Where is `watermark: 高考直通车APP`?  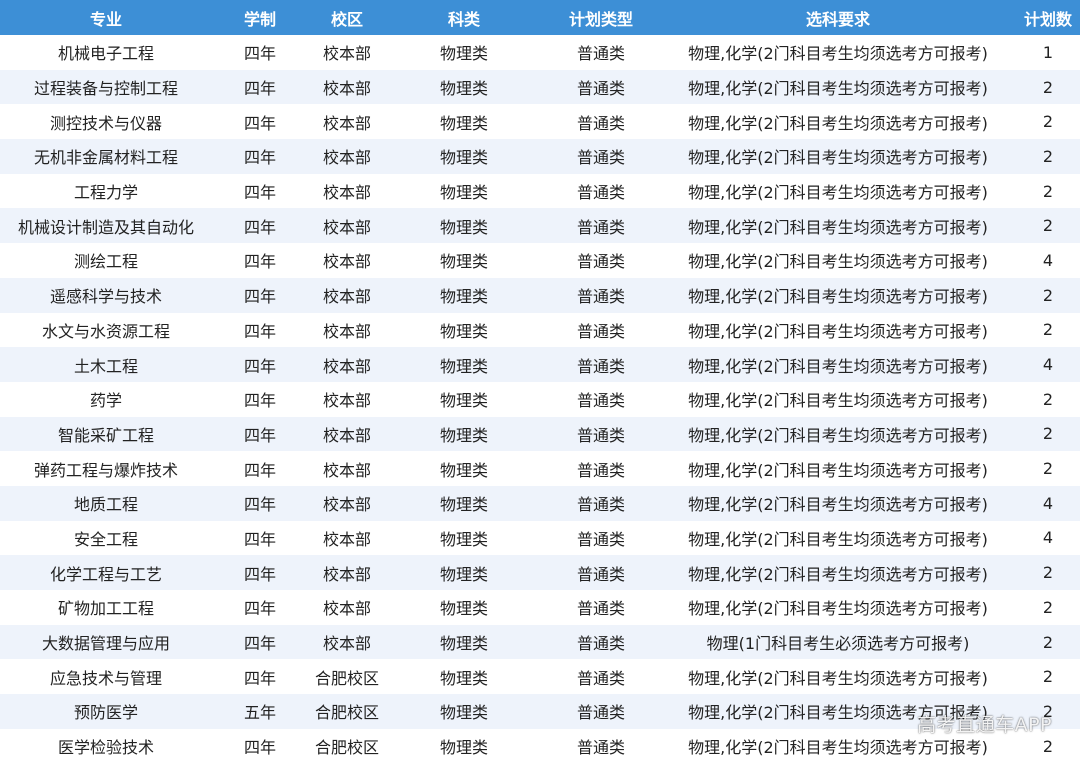
watermark: 高考直通车APP is located at coordinates (984, 725).